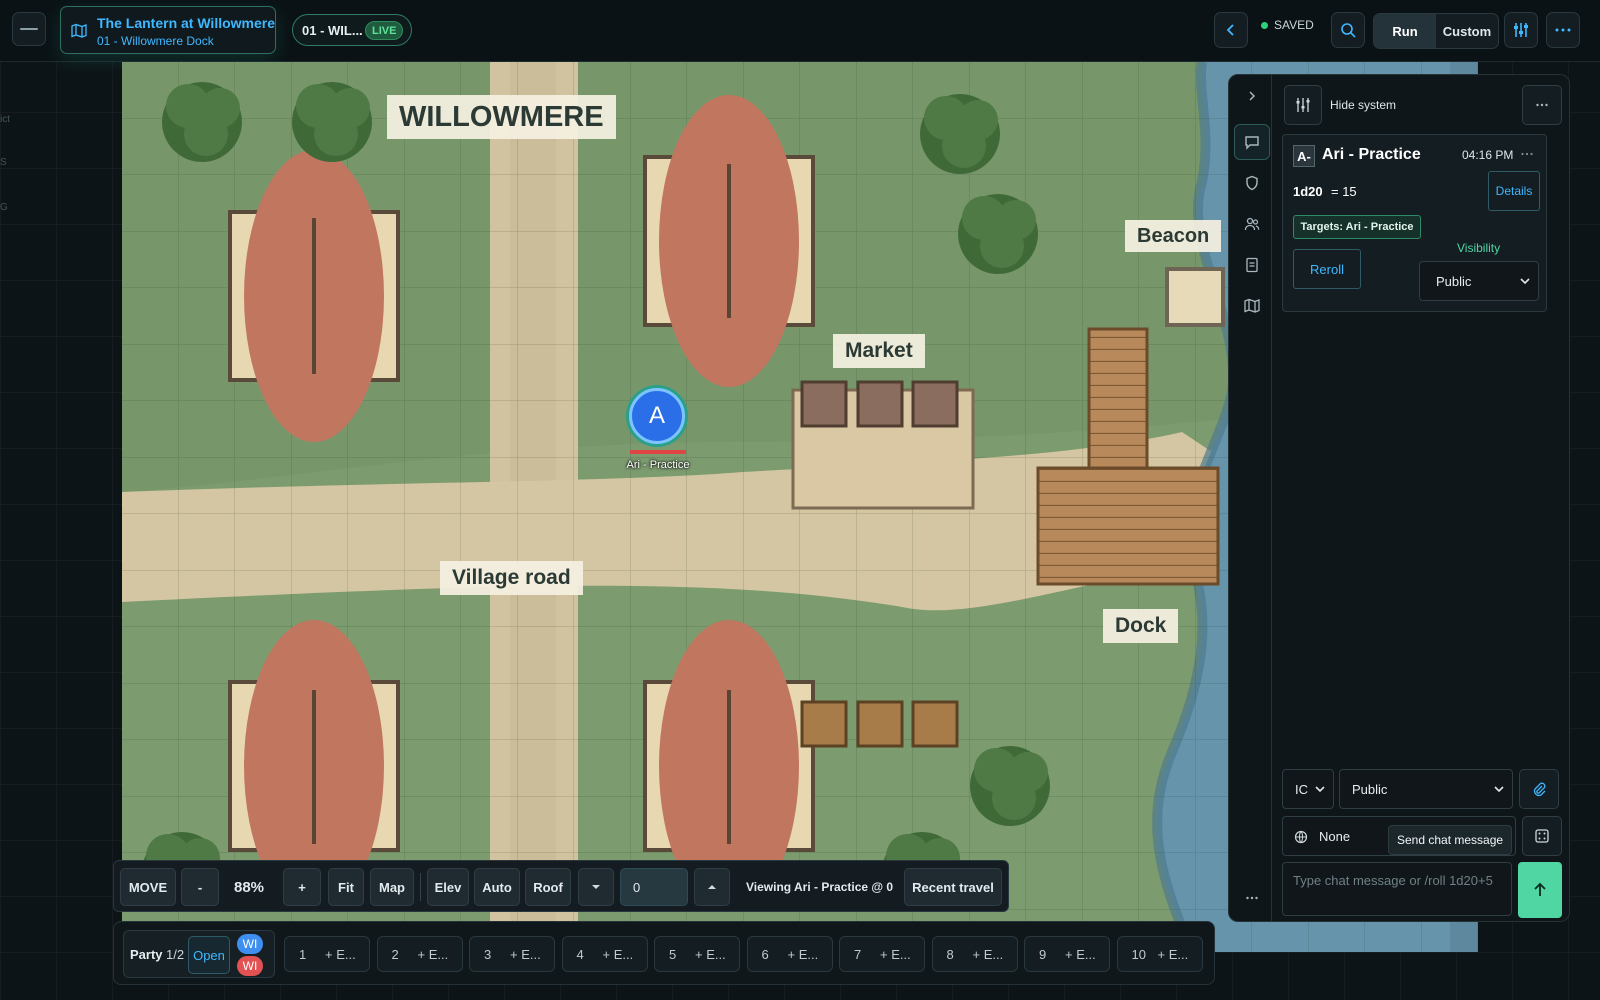  I want to click on elevation-value: 0, so click(637, 887).